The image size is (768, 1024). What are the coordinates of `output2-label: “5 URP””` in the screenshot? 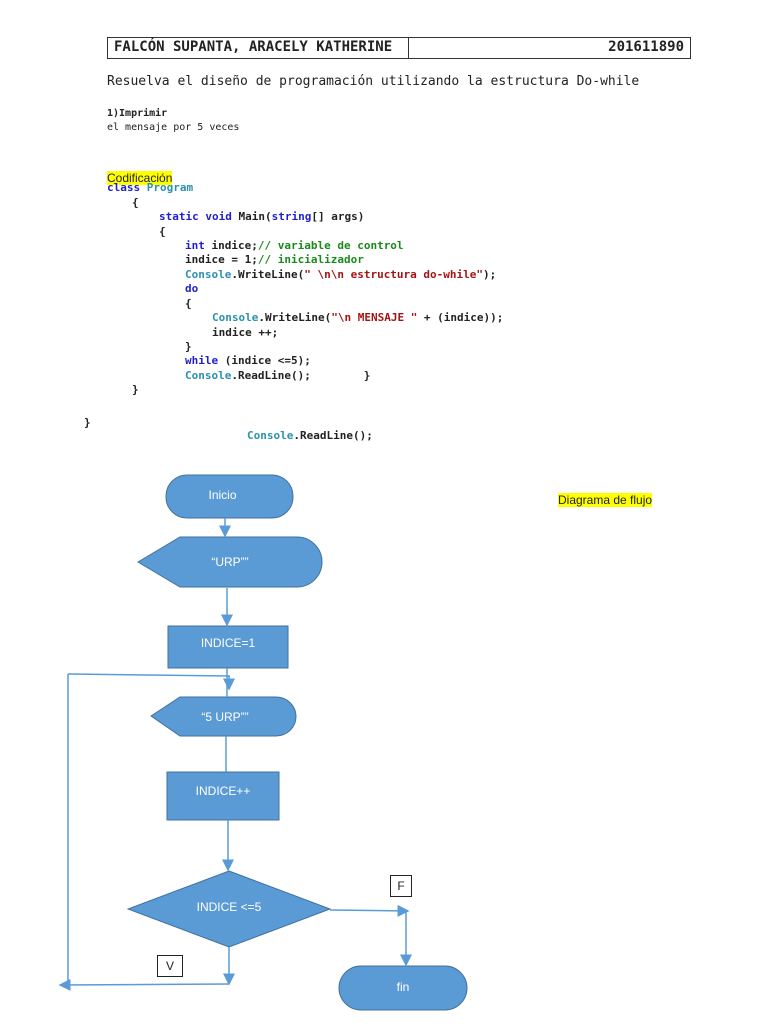 It's located at (225, 717).